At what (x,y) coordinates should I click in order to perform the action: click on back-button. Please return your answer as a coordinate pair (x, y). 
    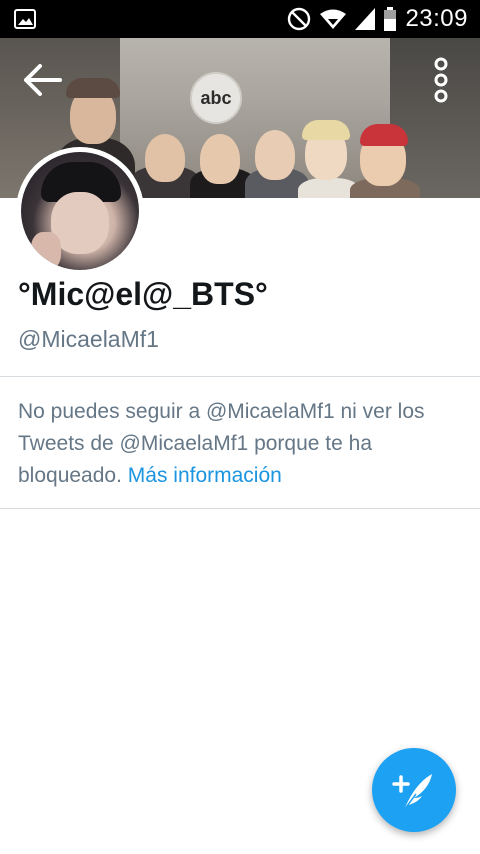
    Looking at the image, I should click on (44, 80).